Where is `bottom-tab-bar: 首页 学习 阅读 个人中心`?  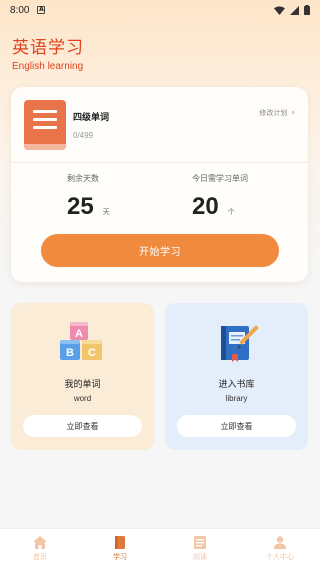
bottom-tab-bar: 首页 学习 阅读 个人中心 is located at coordinates (160, 548).